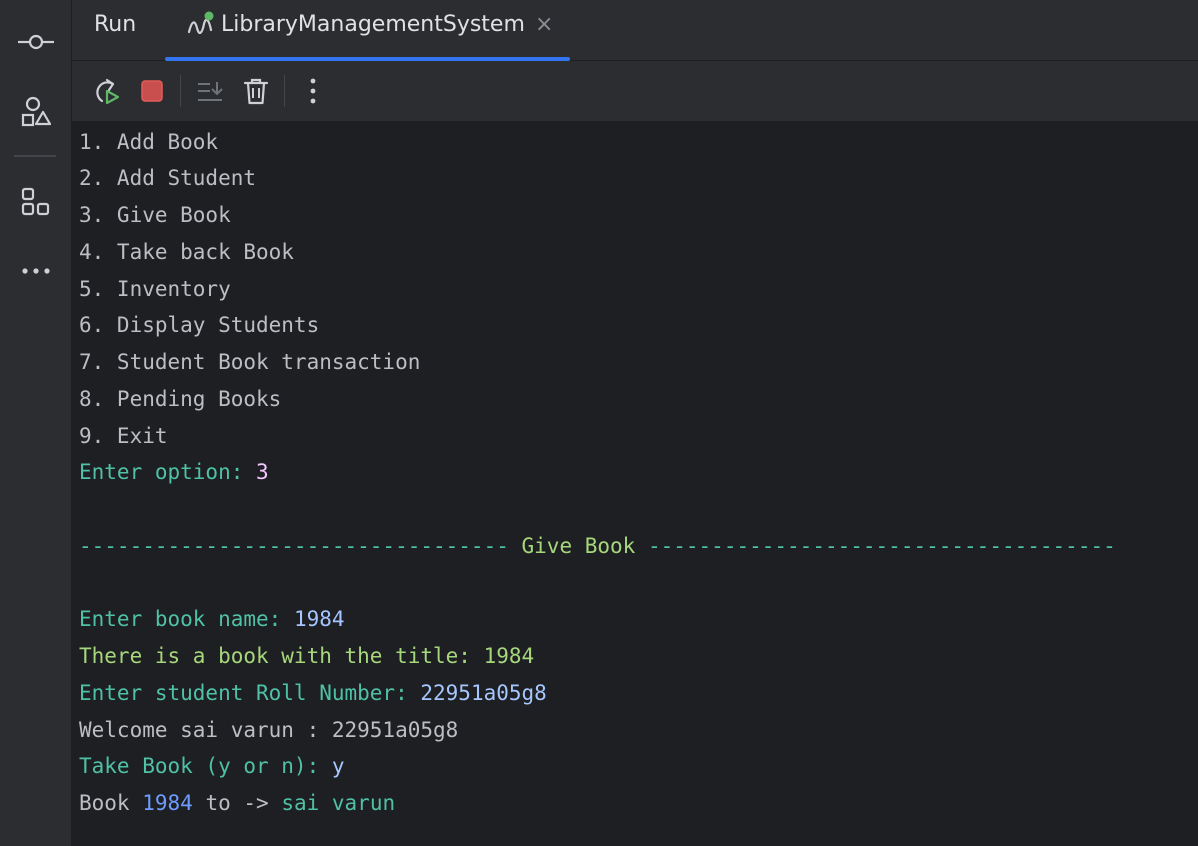 The image size is (1198, 846). I want to click on roll-number-prompt: Enter student Roll Number:, so click(250, 693).